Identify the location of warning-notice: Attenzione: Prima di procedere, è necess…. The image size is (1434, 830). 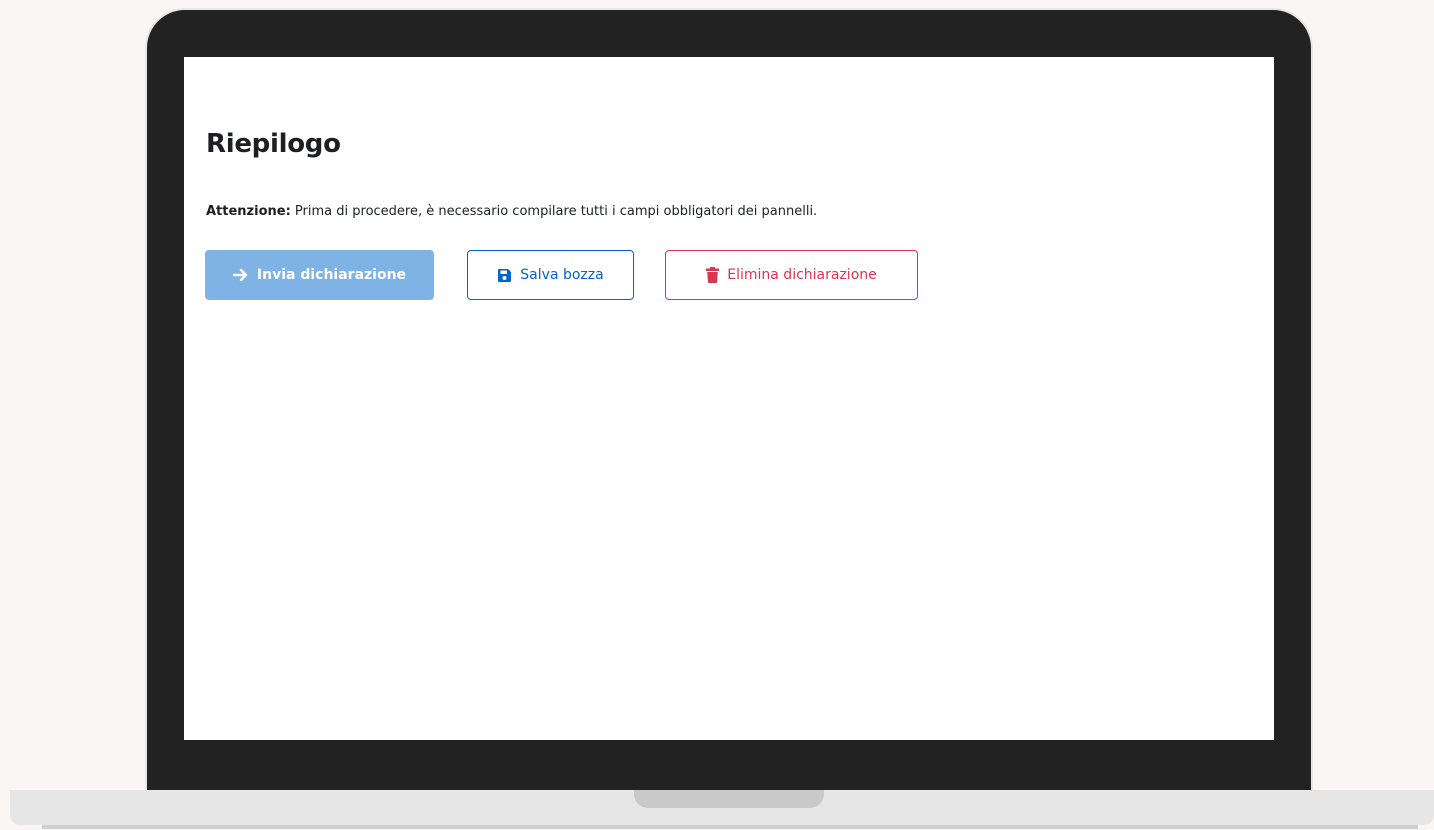
(511, 211).